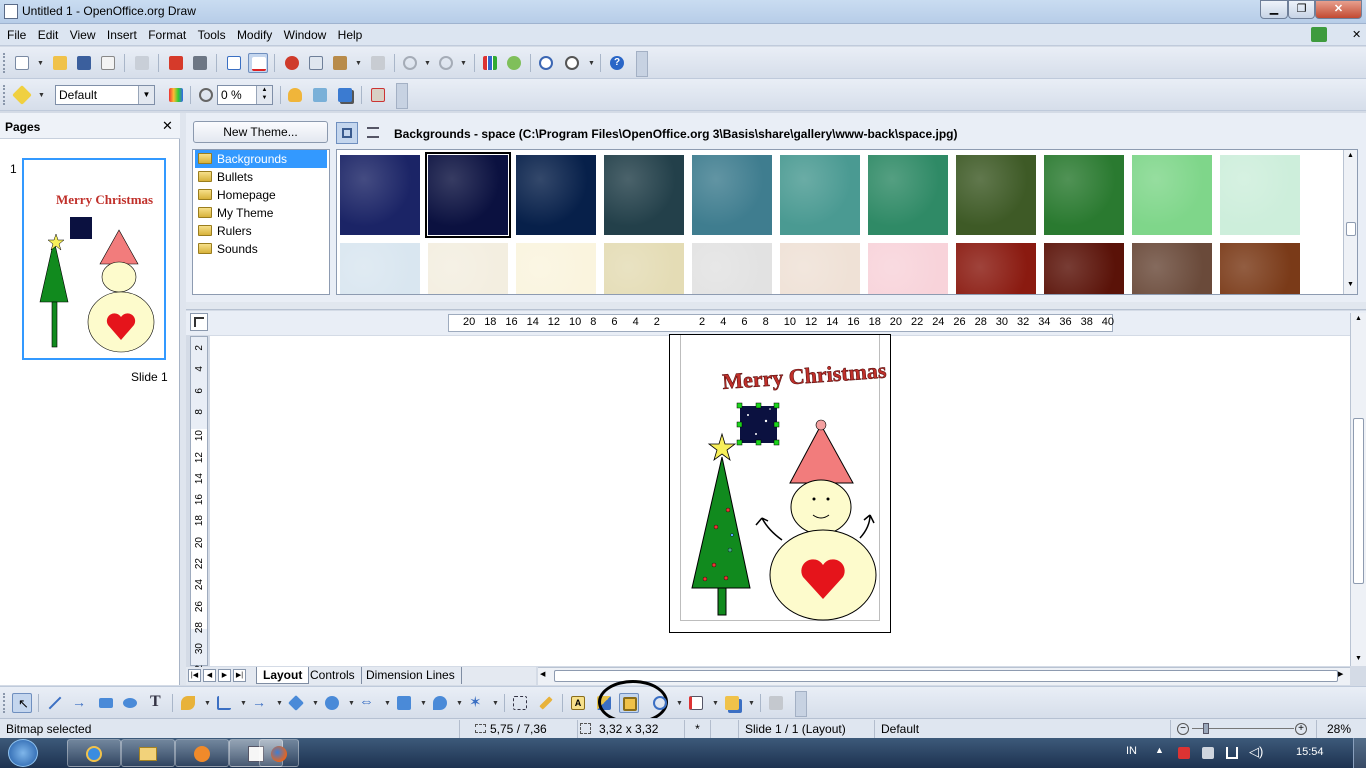  Describe the element at coordinates (378, 95) in the screenshot. I see `crop-icon` at that location.